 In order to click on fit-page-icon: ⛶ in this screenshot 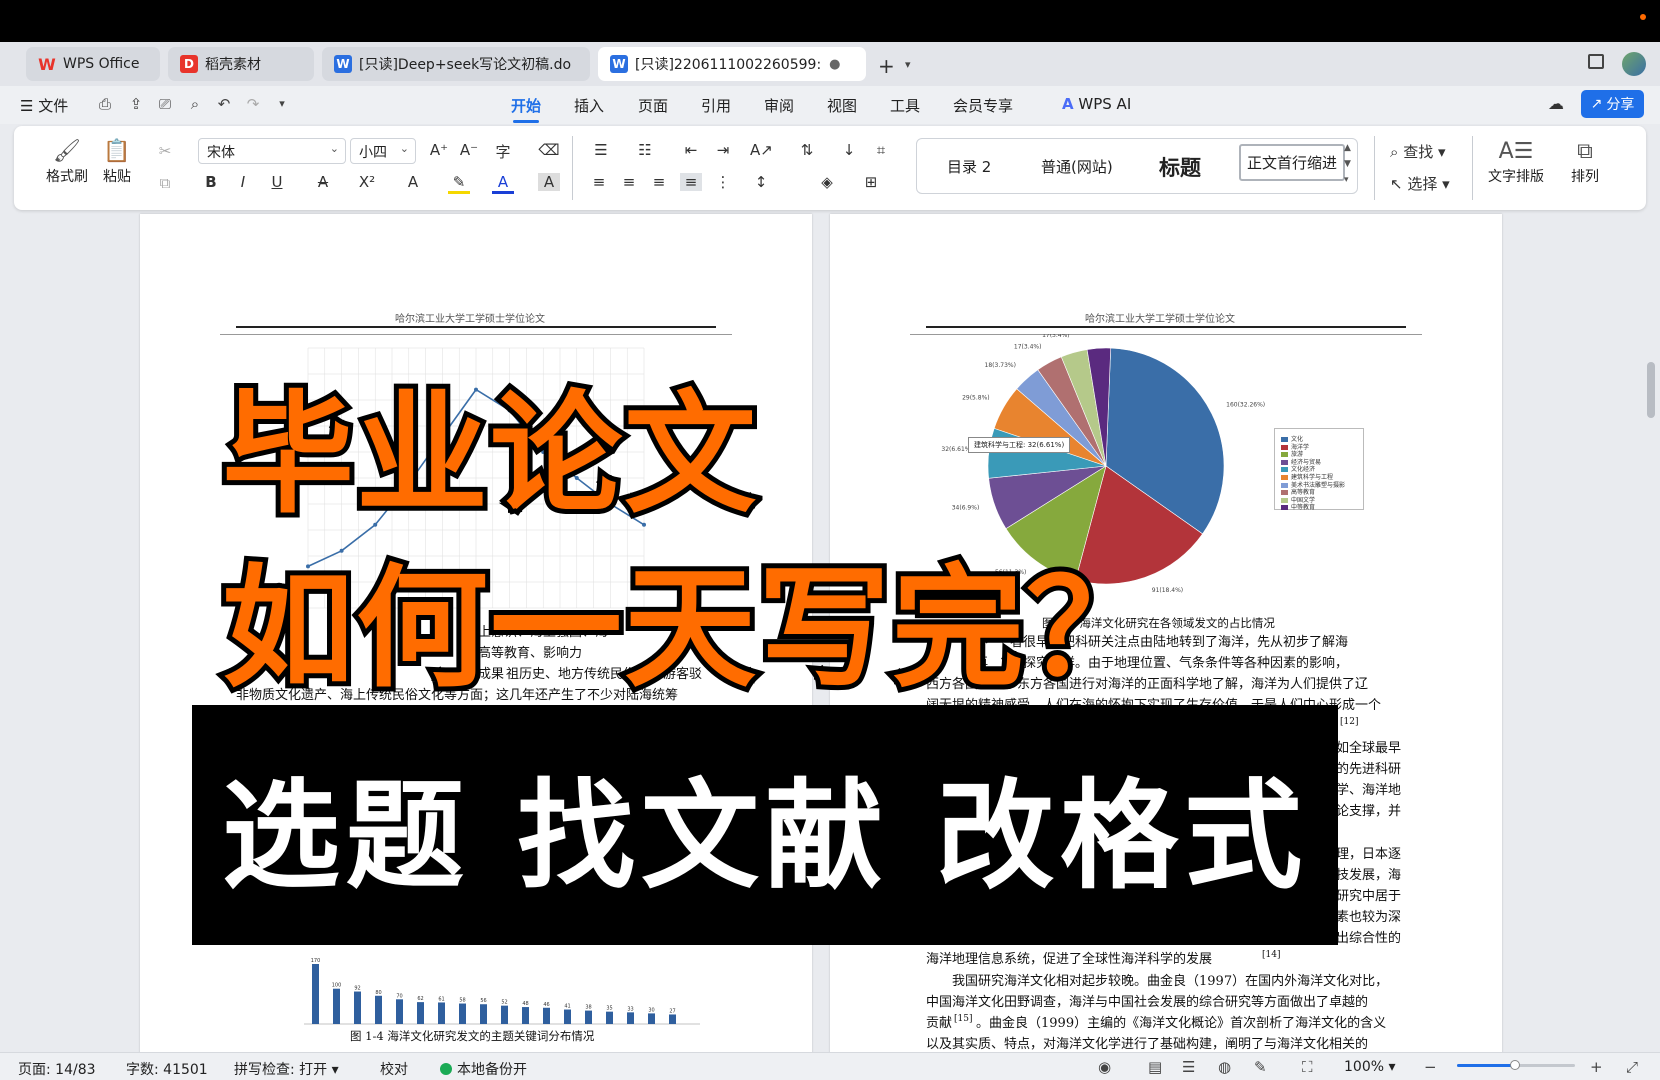, I will do `click(1307, 1067)`.